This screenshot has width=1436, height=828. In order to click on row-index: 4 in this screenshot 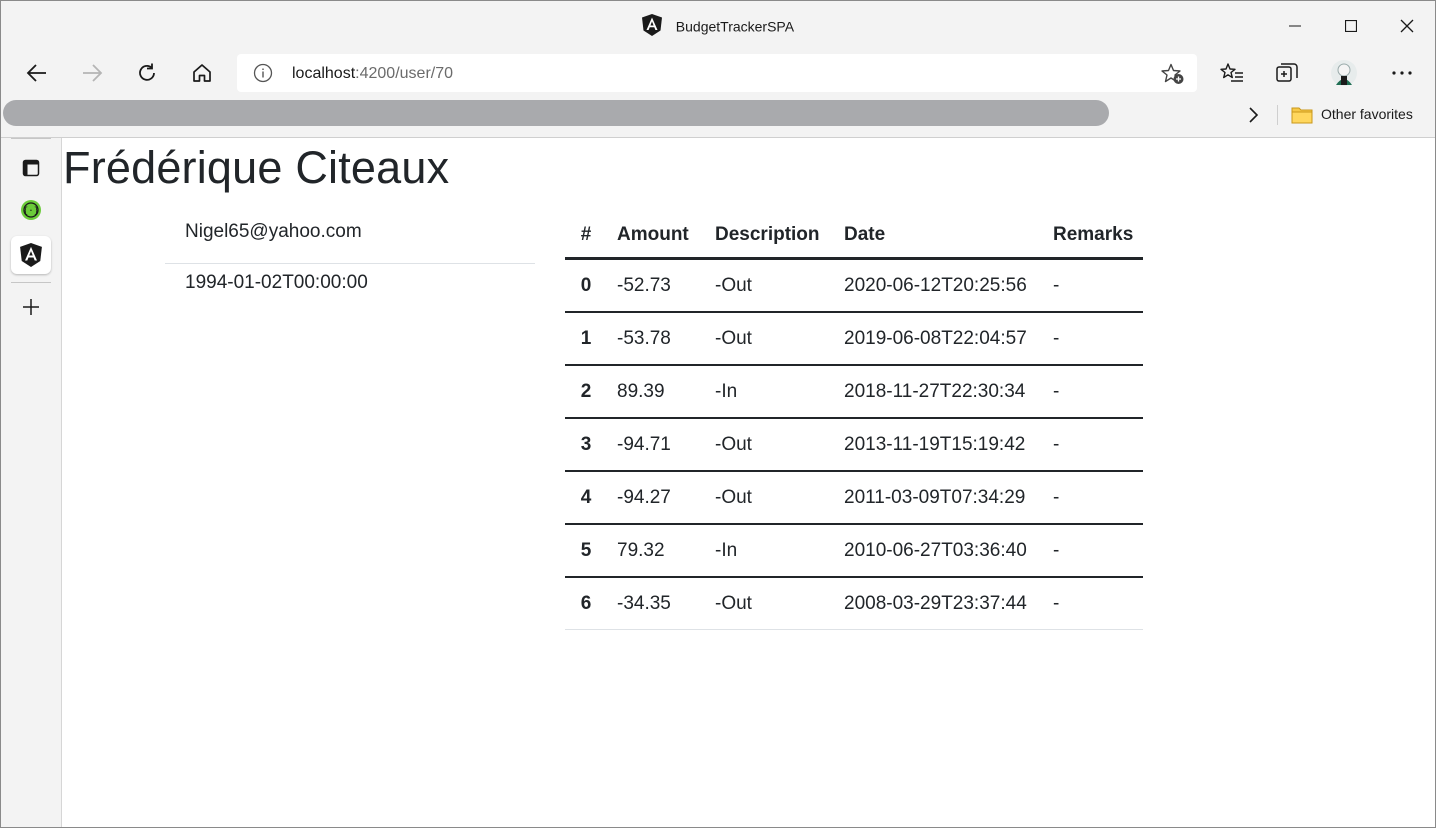, I will do `click(586, 498)`.